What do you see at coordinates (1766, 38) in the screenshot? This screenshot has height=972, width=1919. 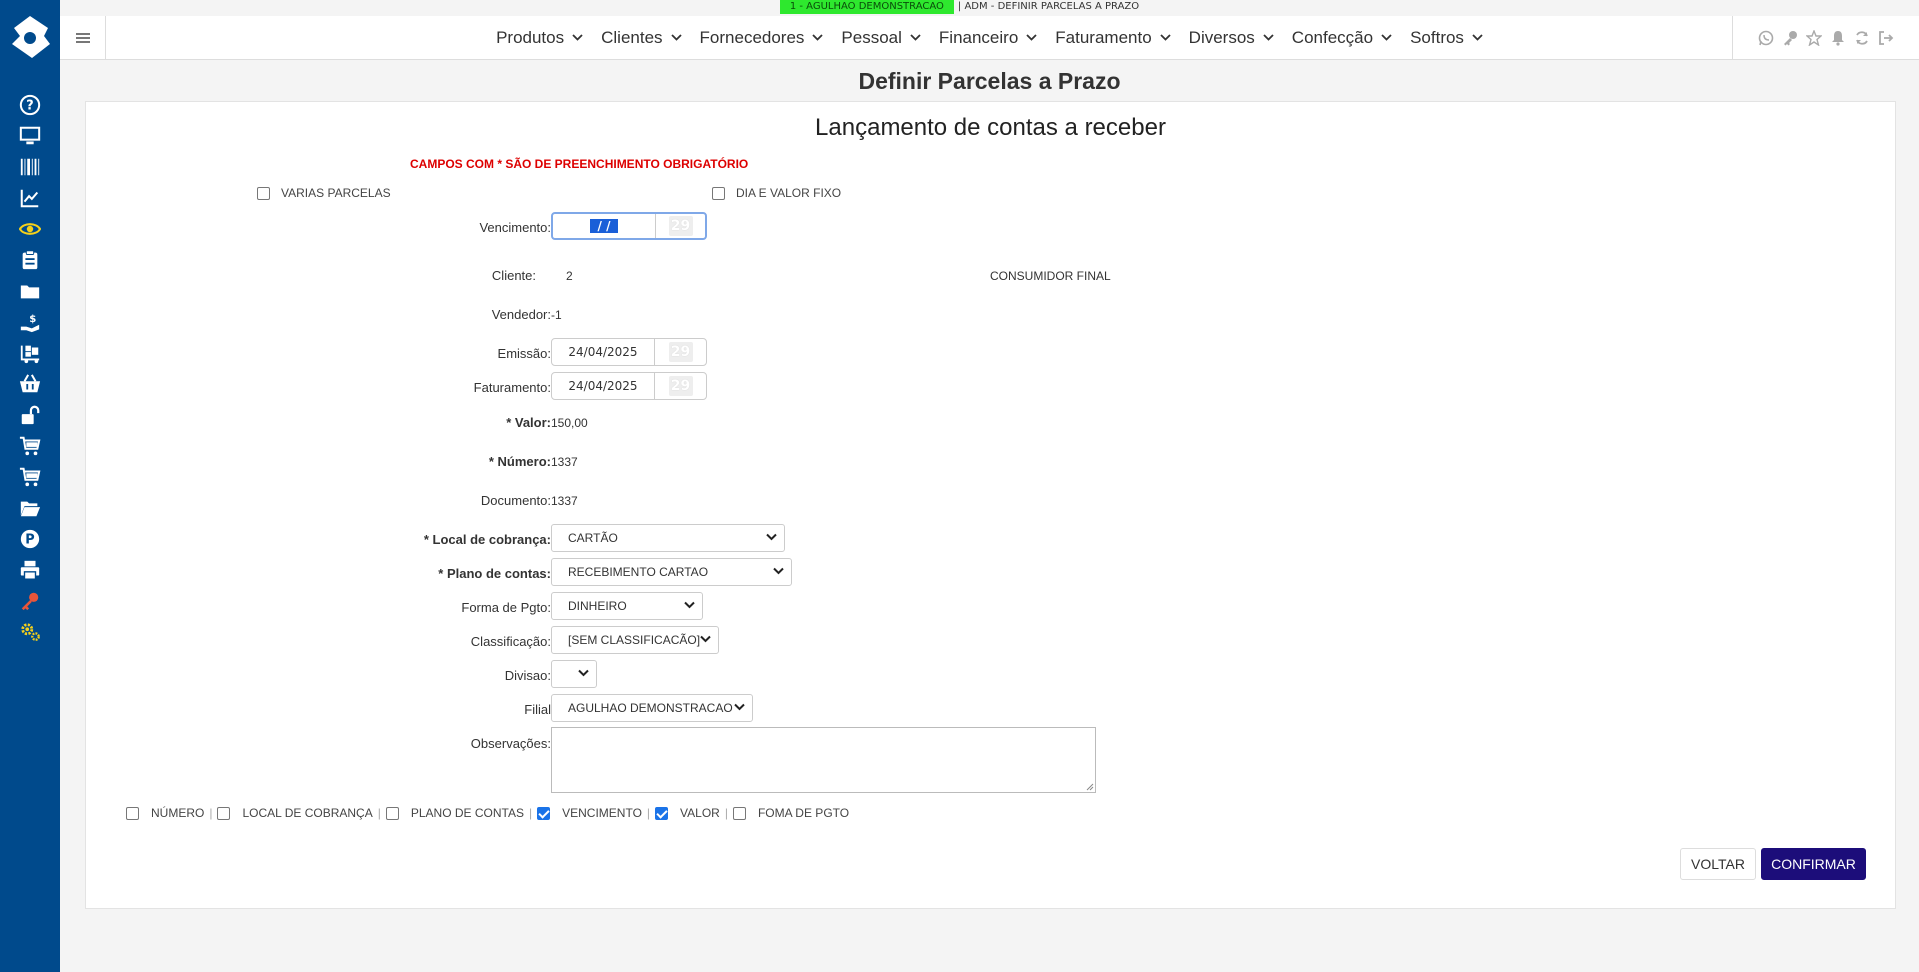 I see `whatsapp-icon` at bounding box center [1766, 38].